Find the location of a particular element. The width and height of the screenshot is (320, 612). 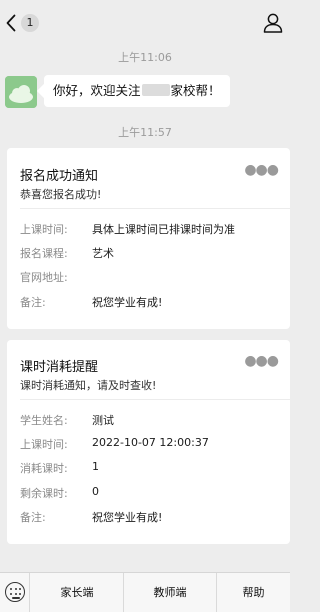

info-row: 上课时间: 具体上课时间已排课时间为准 is located at coordinates (151, 229).